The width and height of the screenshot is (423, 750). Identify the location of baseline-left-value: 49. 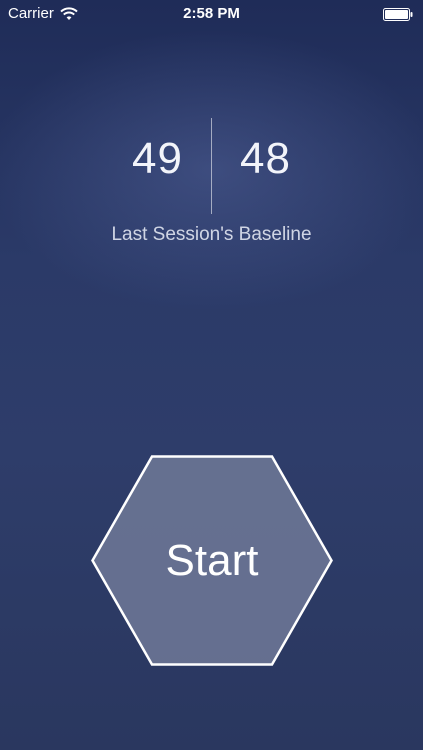
(157, 158).